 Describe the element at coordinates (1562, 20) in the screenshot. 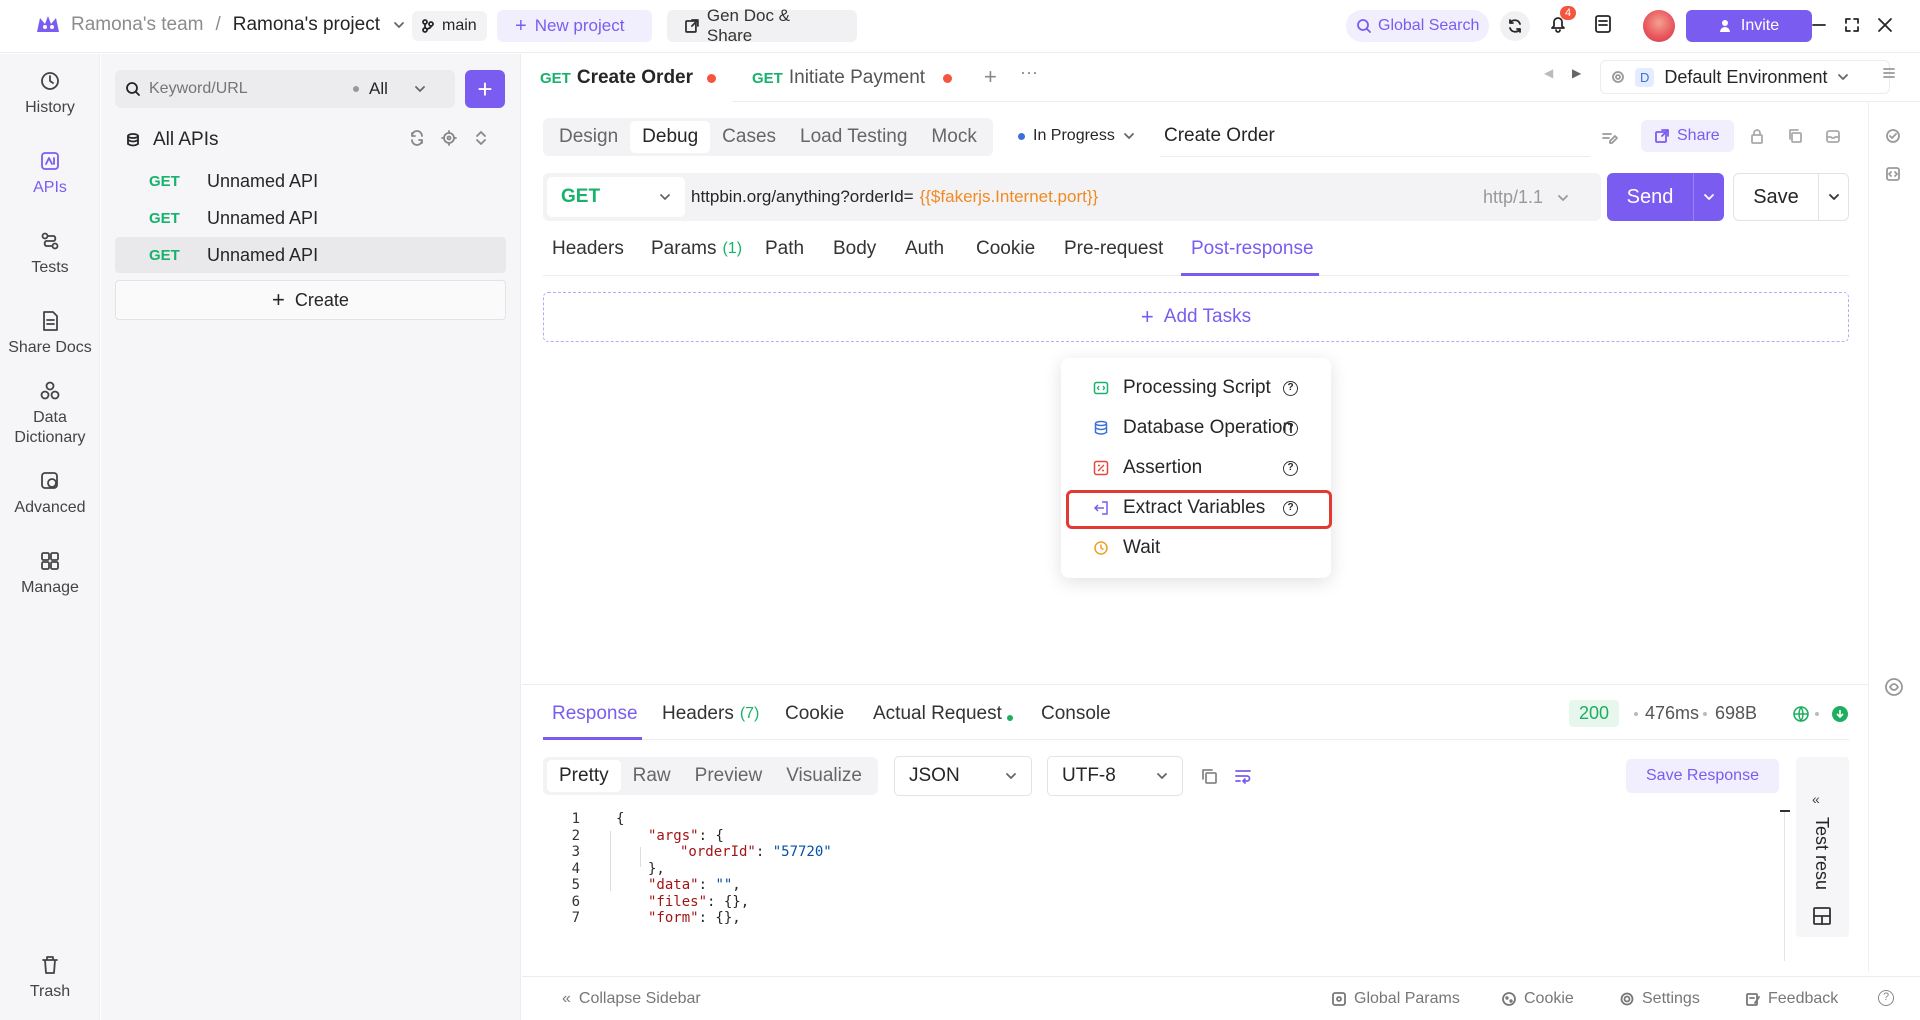

I see `notifications-button: 4` at that location.